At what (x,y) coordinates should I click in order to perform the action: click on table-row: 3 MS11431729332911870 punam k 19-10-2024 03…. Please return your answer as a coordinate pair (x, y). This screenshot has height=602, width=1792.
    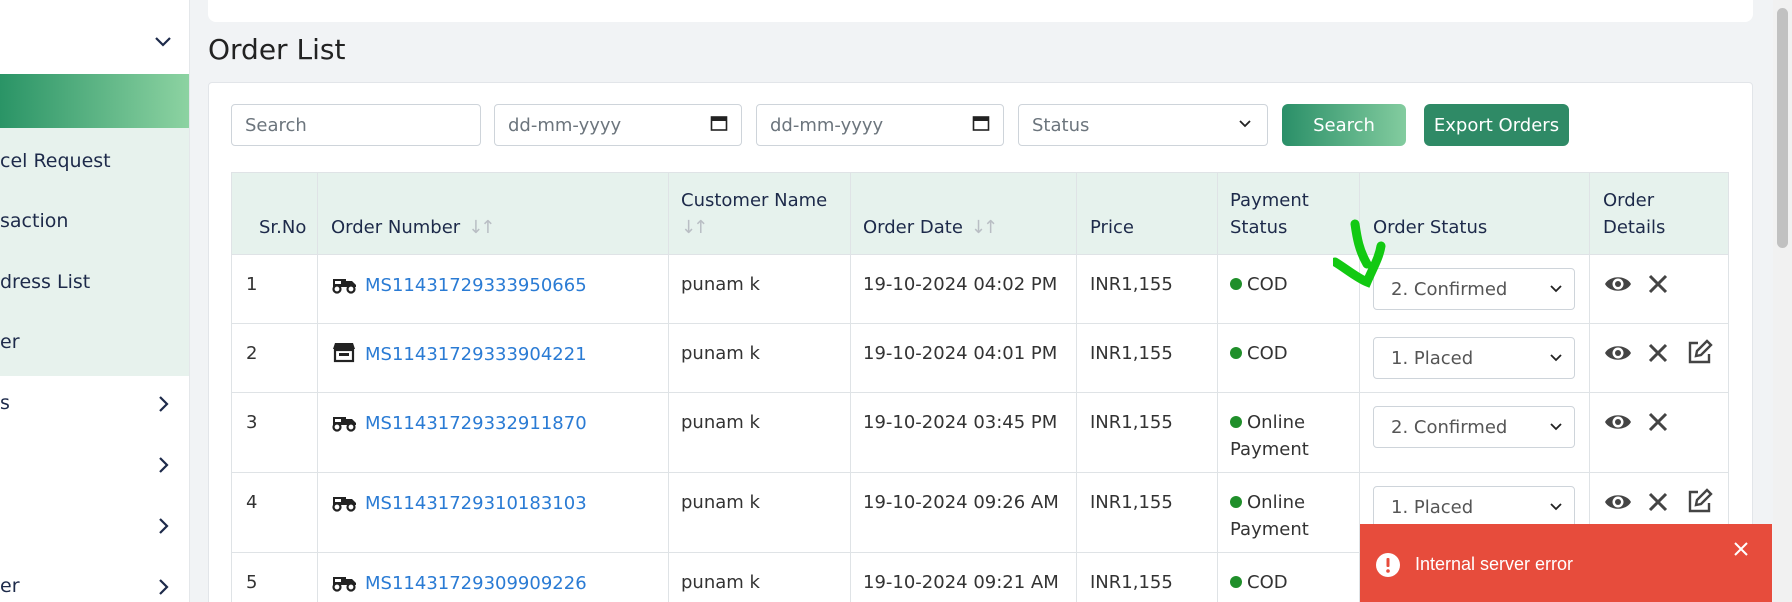
    Looking at the image, I should click on (980, 433).